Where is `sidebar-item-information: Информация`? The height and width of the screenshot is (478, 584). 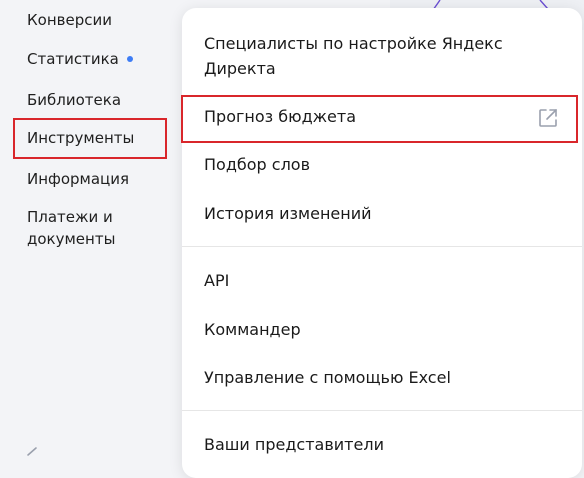 sidebar-item-information: Информация is located at coordinates (78, 179).